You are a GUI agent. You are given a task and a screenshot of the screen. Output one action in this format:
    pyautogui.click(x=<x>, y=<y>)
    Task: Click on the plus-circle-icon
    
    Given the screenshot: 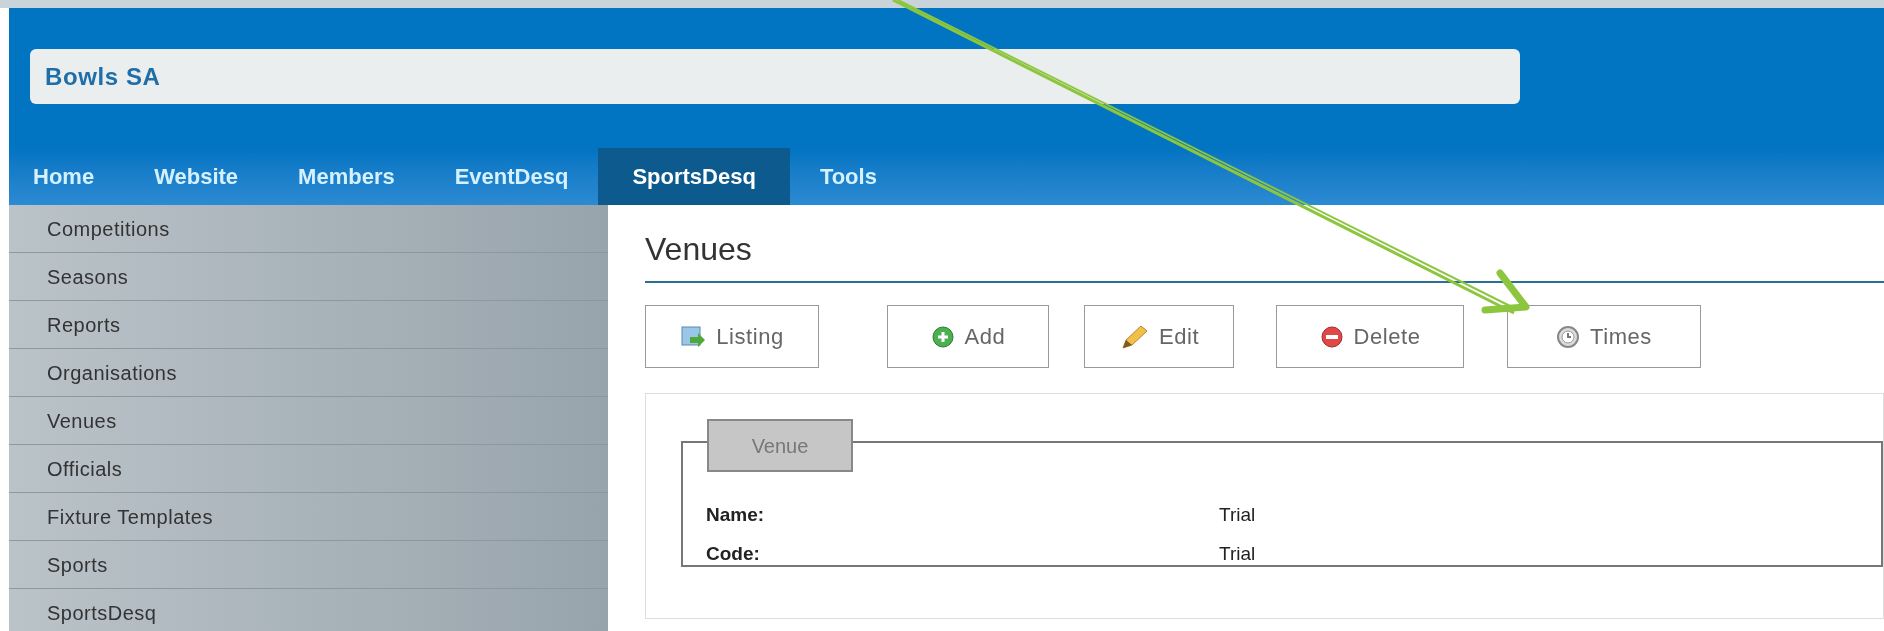 What is the action you would take?
    pyautogui.click(x=942, y=336)
    